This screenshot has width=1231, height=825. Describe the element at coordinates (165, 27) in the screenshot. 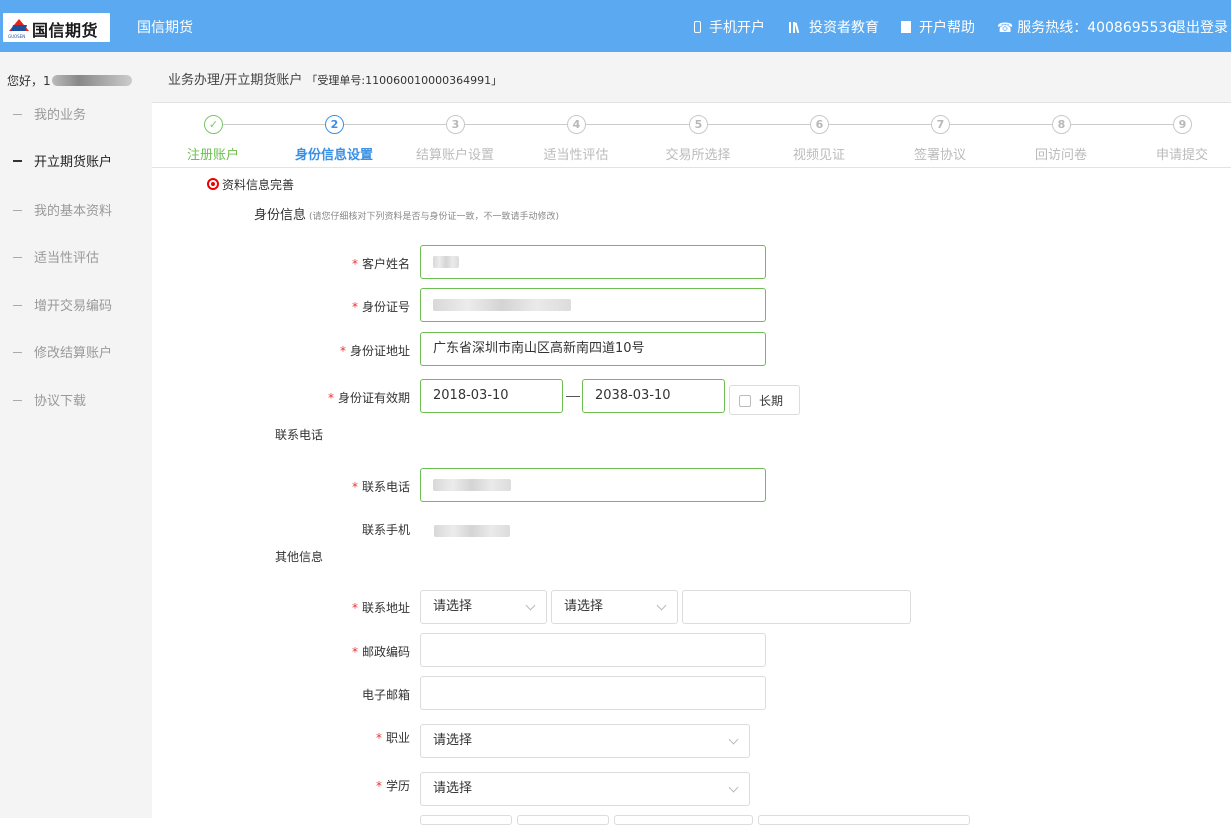

I see `brand-title: 国信期货` at that location.